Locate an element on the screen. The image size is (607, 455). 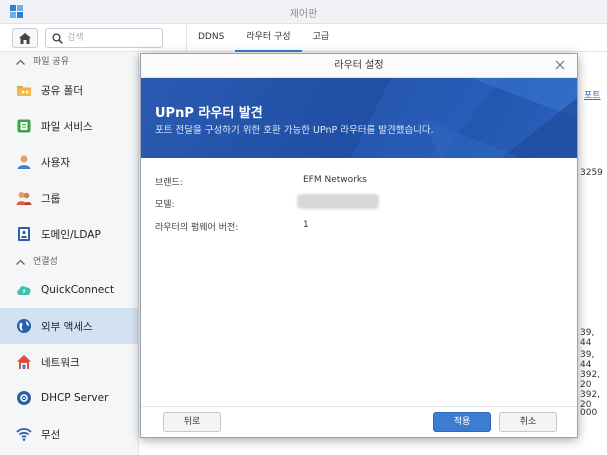
model-value-redacted is located at coordinates (338, 201).